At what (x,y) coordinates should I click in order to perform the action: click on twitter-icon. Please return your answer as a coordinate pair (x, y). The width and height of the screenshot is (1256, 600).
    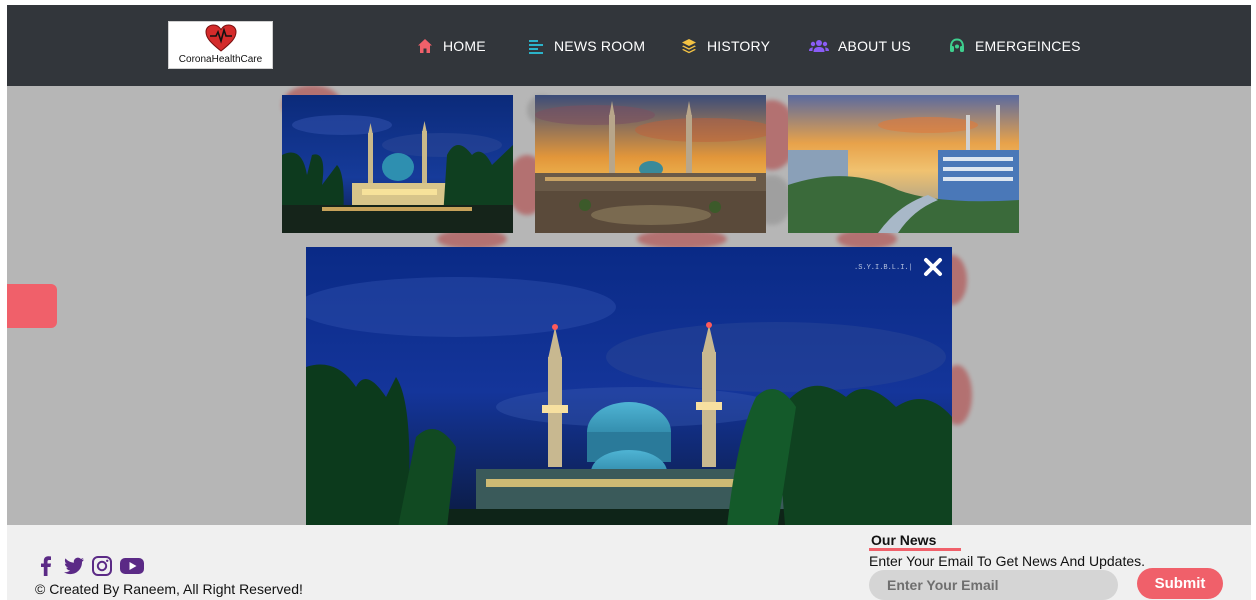
    Looking at the image, I should click on (74, 566).